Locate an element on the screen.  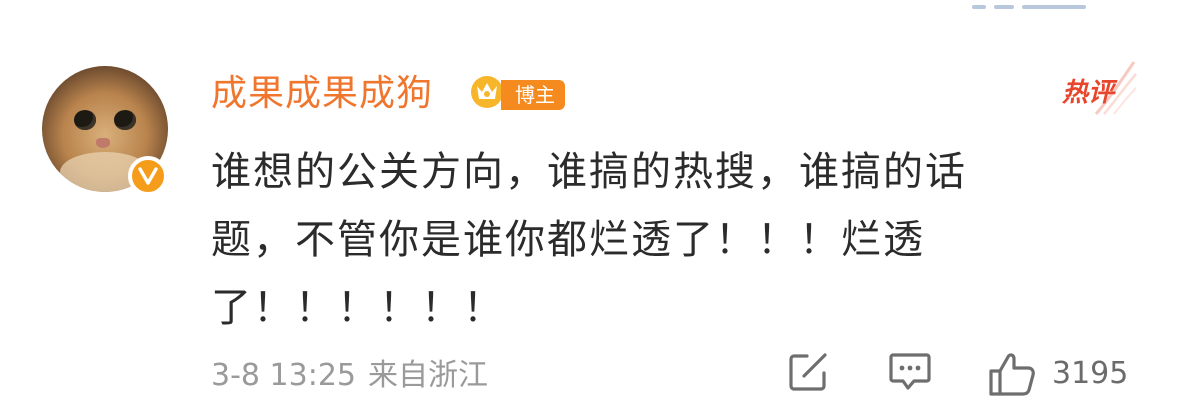
share-button is located at coordinates (808, 372).